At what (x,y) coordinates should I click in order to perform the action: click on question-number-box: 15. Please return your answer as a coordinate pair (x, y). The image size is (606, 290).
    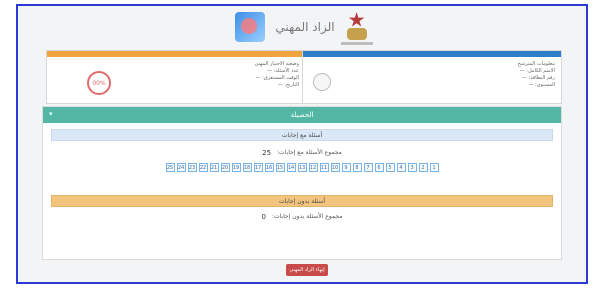
    Looking at the image, I should click on (280, 167).